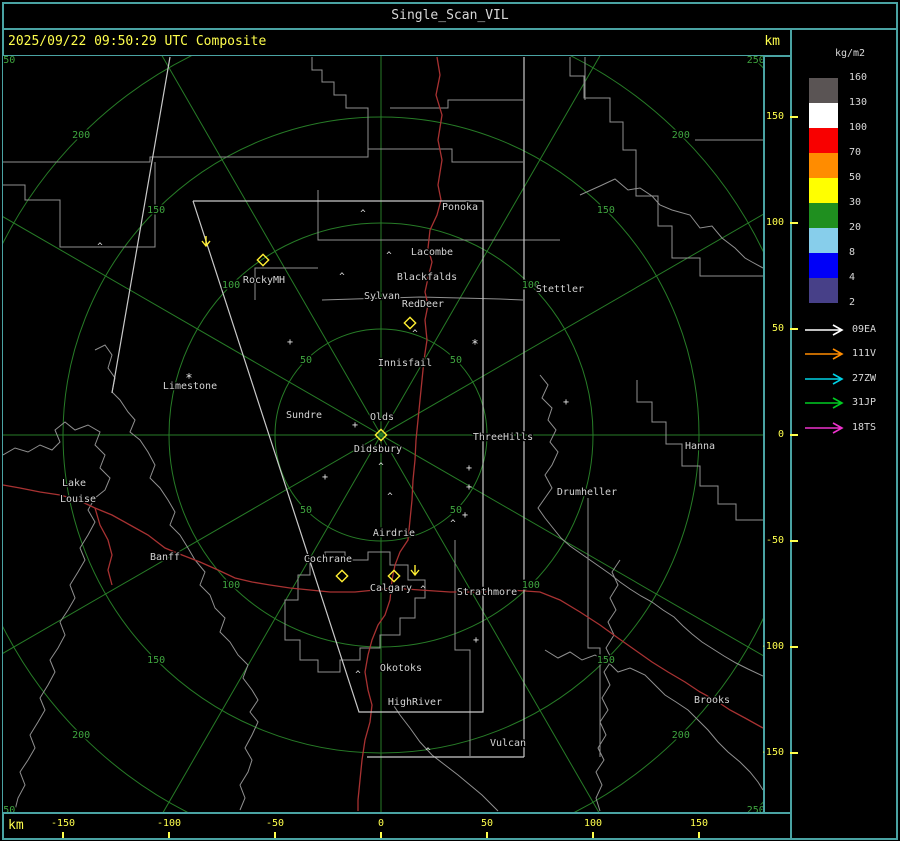  I want to click on vil-scale-value: 130, so click(858, 102).